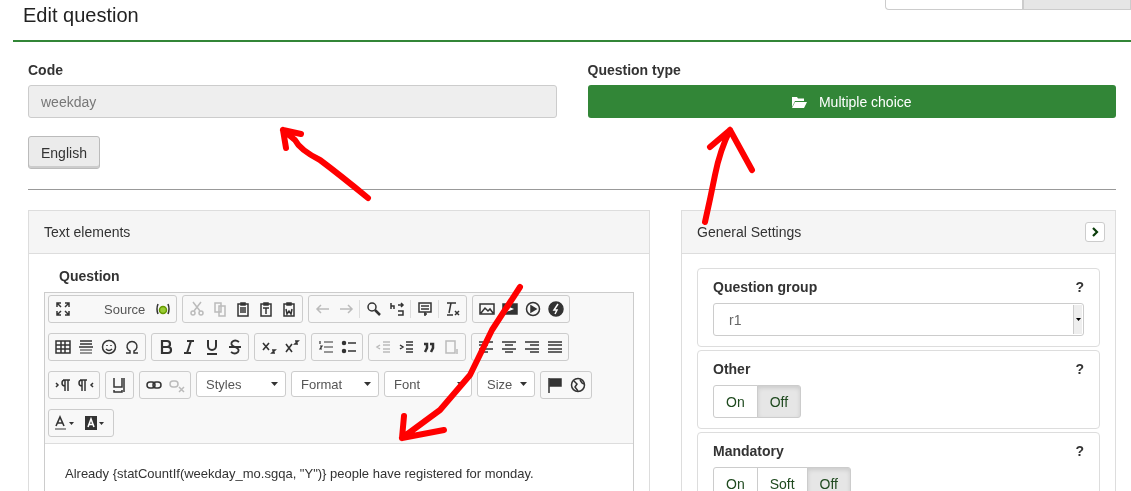  I want to click on source-button: Source, so click(125, 309).